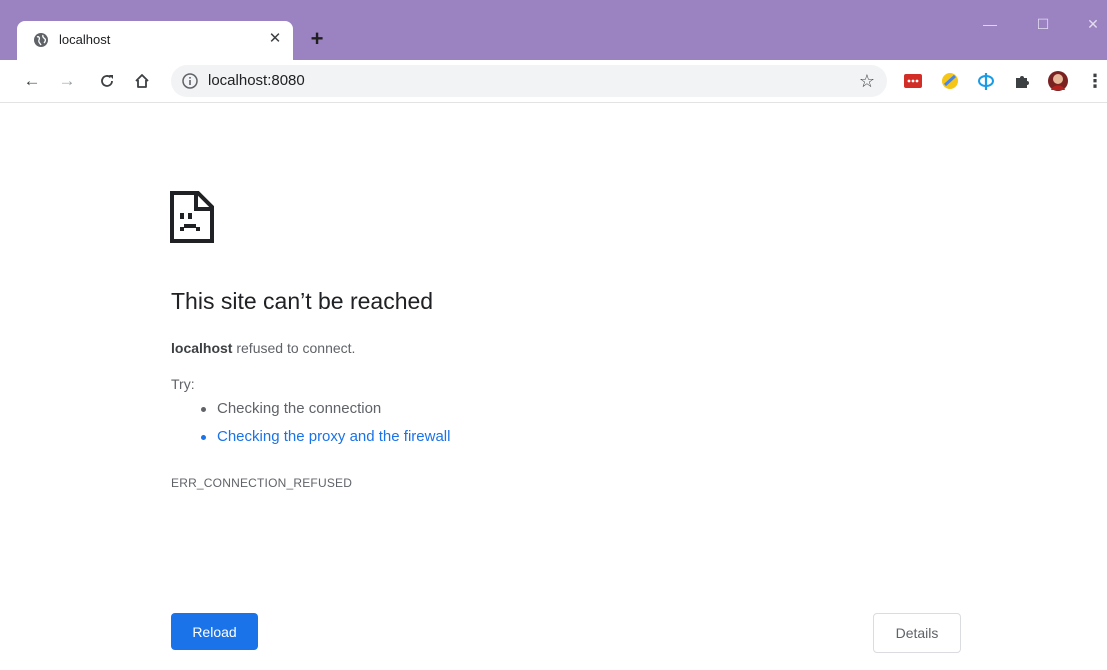 This screenshot has width=1107, height=670. I want to click on reload-button: Reload, so click(214, 631).